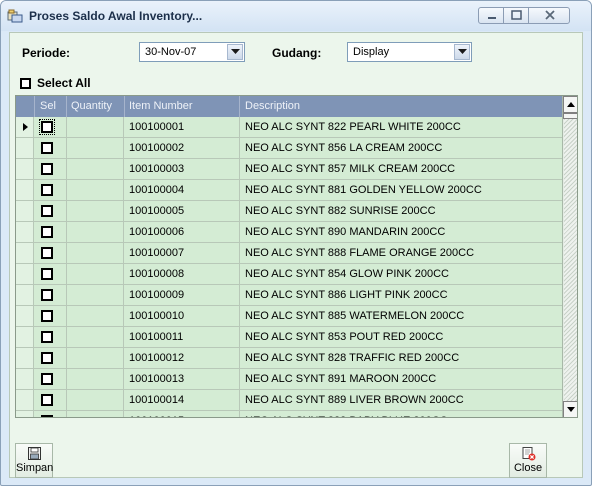 The height and width of the screenshot is (486, 592). I want to click on item-number-cell: 100100011, so click(156, 337).